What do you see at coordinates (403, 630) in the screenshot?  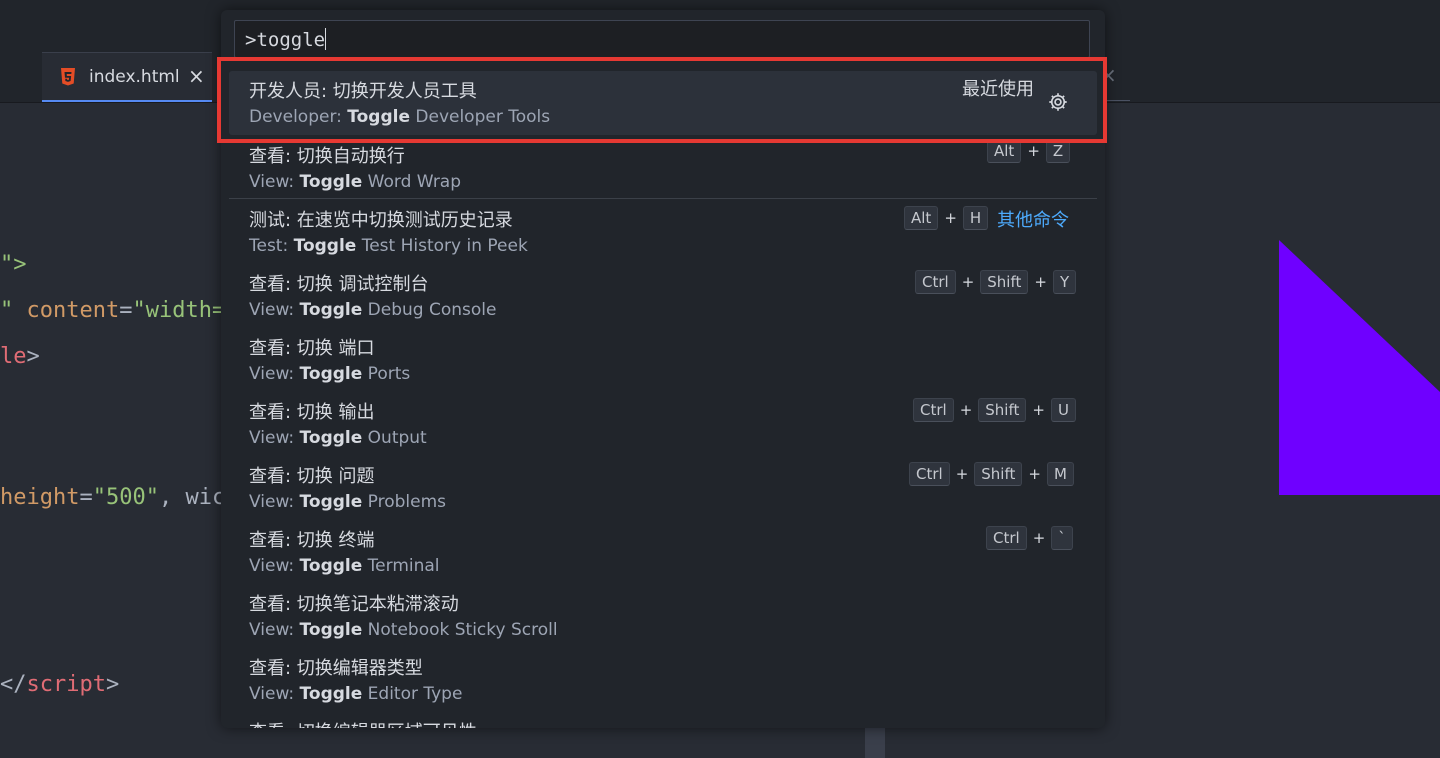 I see `command-detail: View: Toggle Notebook Sticky Scroll` at bounding box center [403, 630].